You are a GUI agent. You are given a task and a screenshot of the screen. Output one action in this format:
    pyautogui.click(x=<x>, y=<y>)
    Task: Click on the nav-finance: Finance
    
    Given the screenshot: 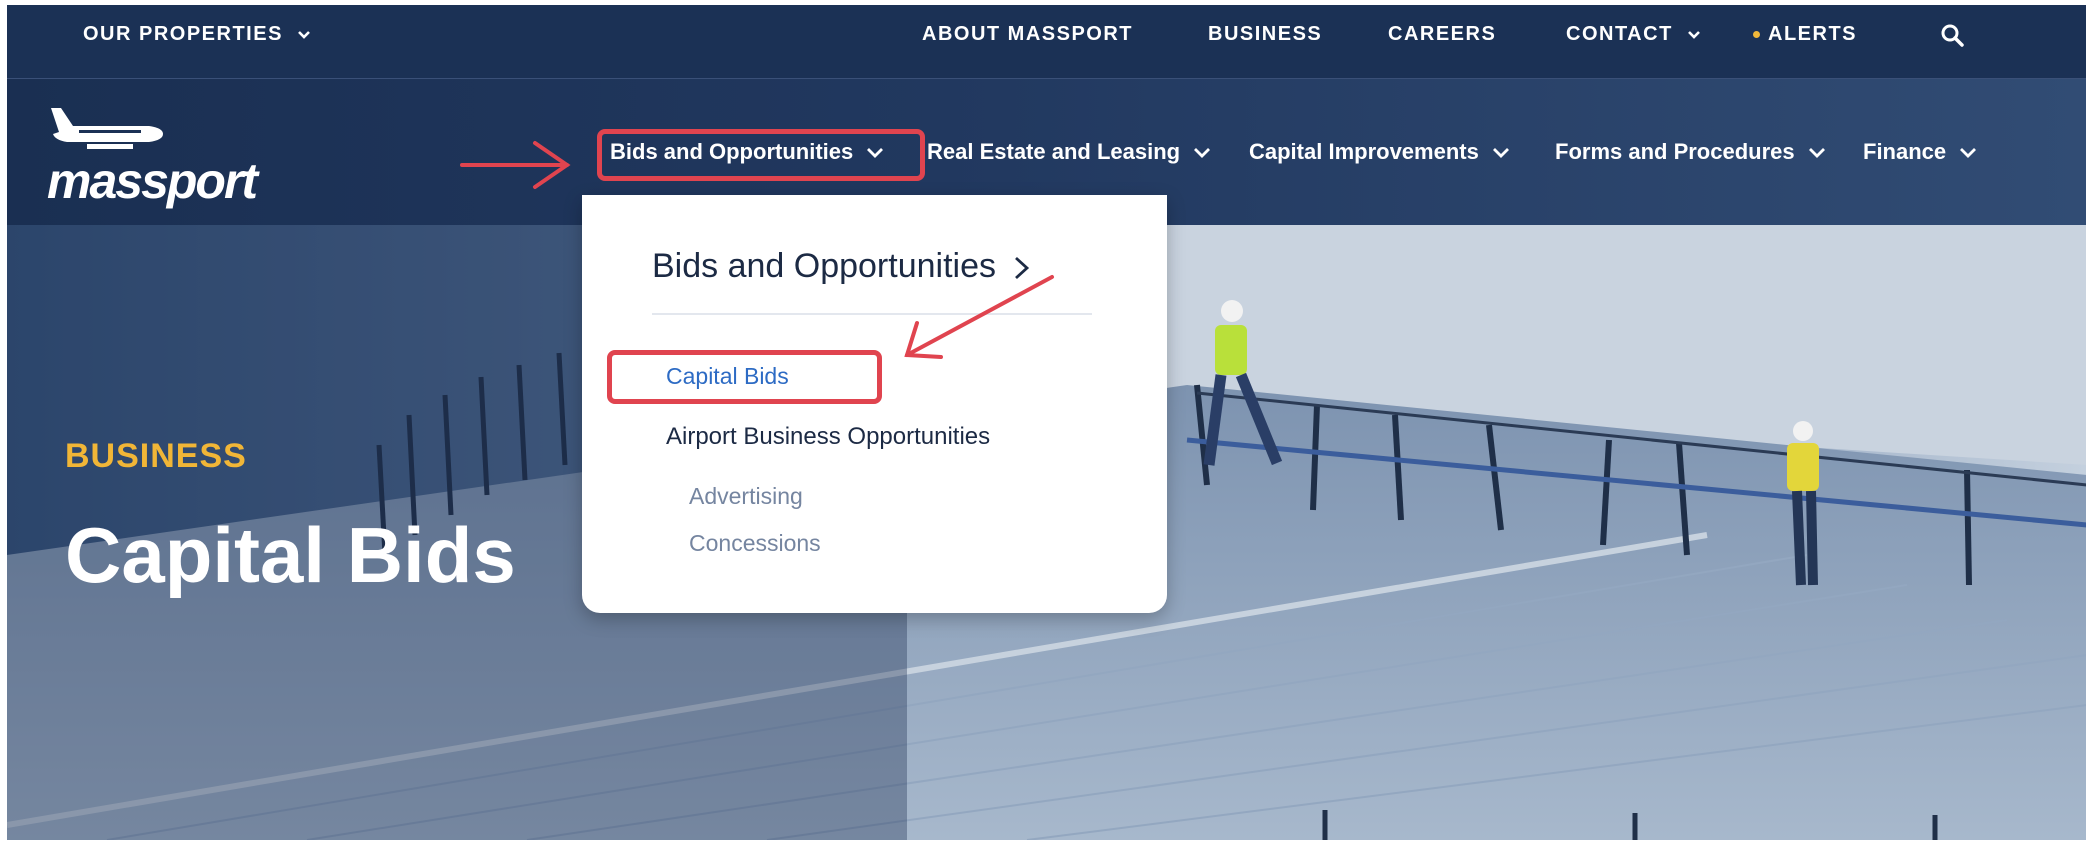 What is the action you would take?
    pyautogui.click(x=1920, y=152)
    